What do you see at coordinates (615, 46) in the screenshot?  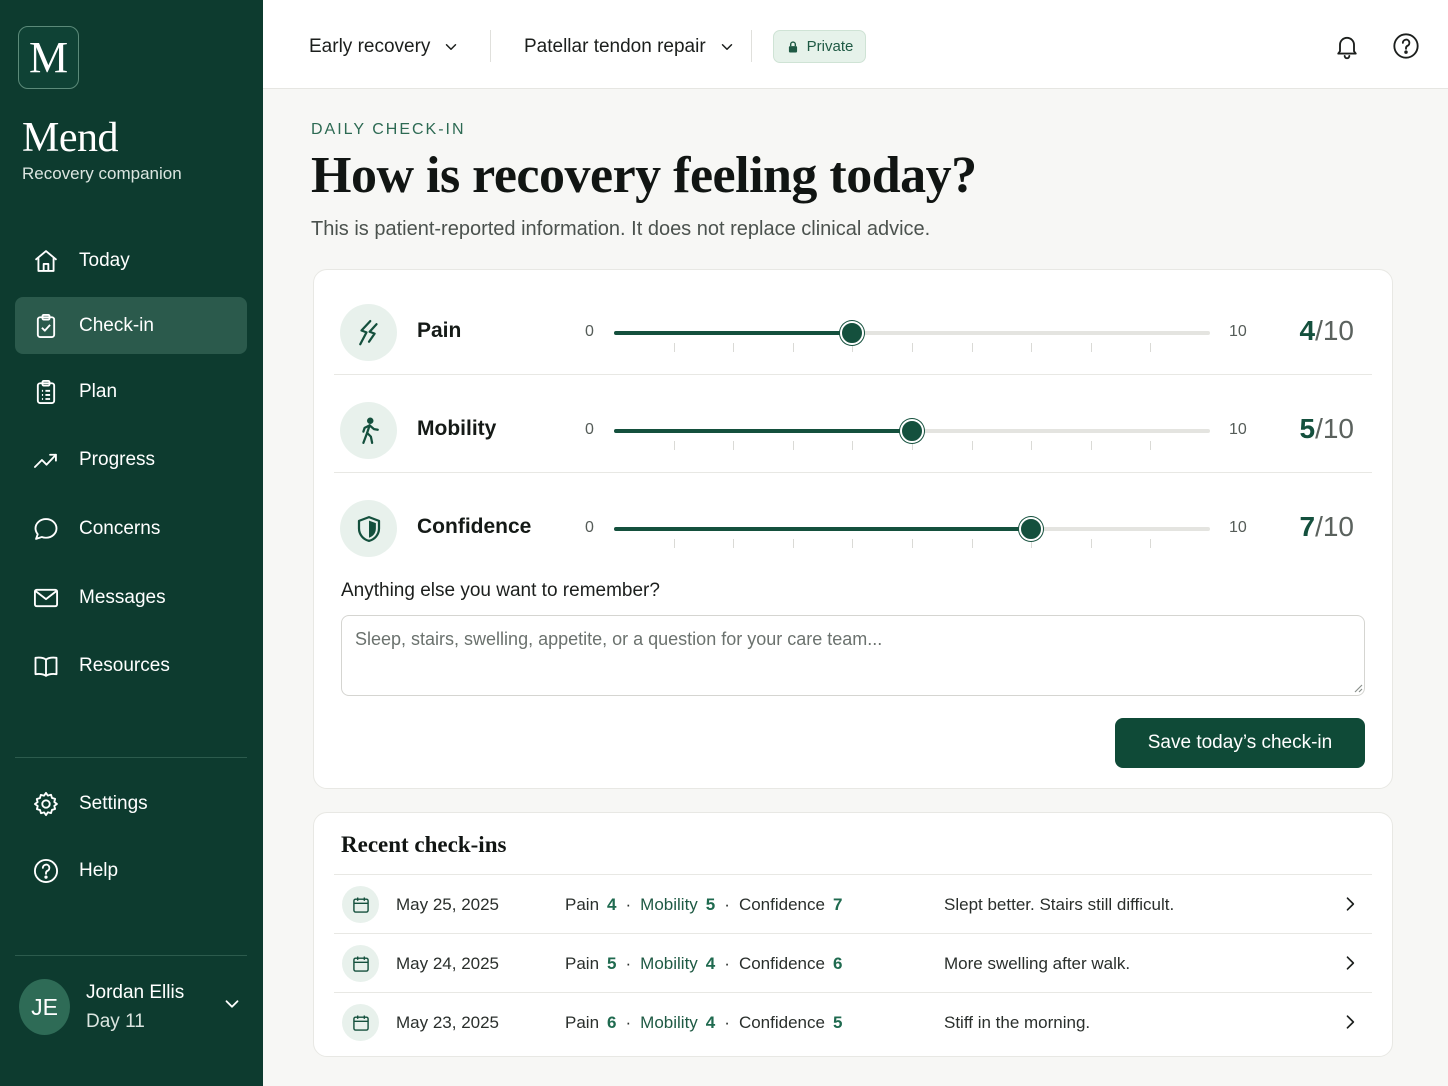 I see `procedure-value: Patellar tendon repair` at bounding box center [615, 46].